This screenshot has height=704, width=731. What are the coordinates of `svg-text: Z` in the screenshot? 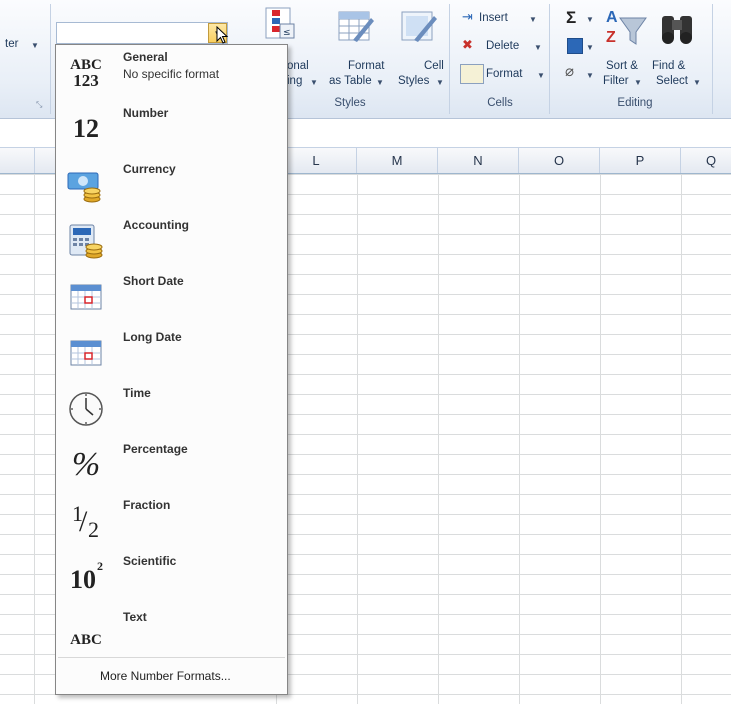 It's located at (611, 37).